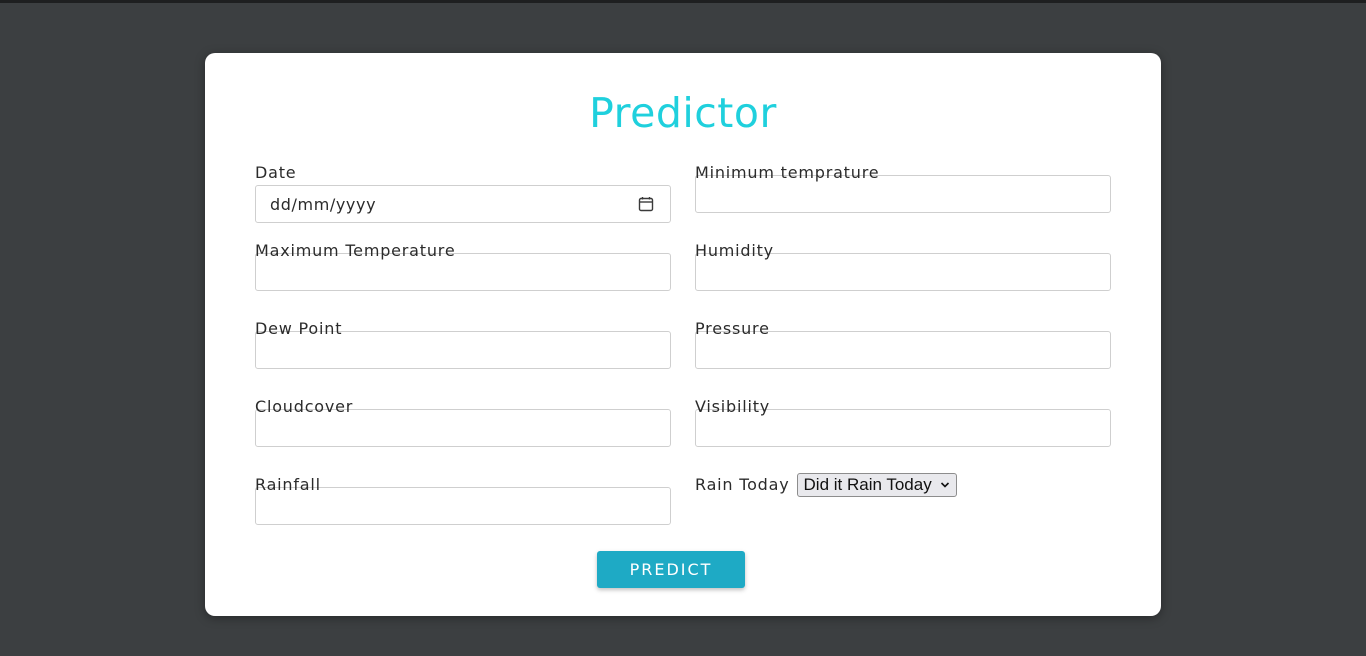 The image size is (1366, 656). Describe the element at coordinates (463, 266) in the screenshot. I see `max-temp-field-group: Maximum Temperature` at that location.